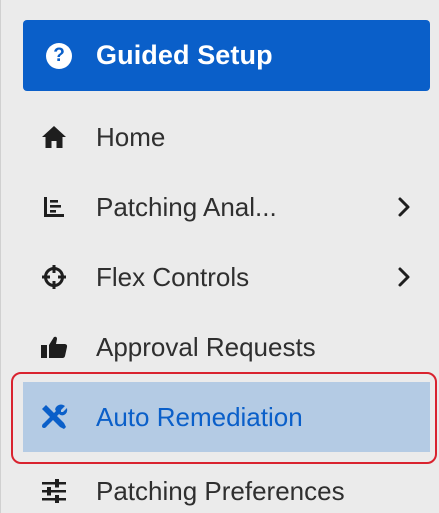 This screenshot has height=513, width=439. I want to click on sidebar-item-approval-requests: Approval Requests, so click(226, 347).